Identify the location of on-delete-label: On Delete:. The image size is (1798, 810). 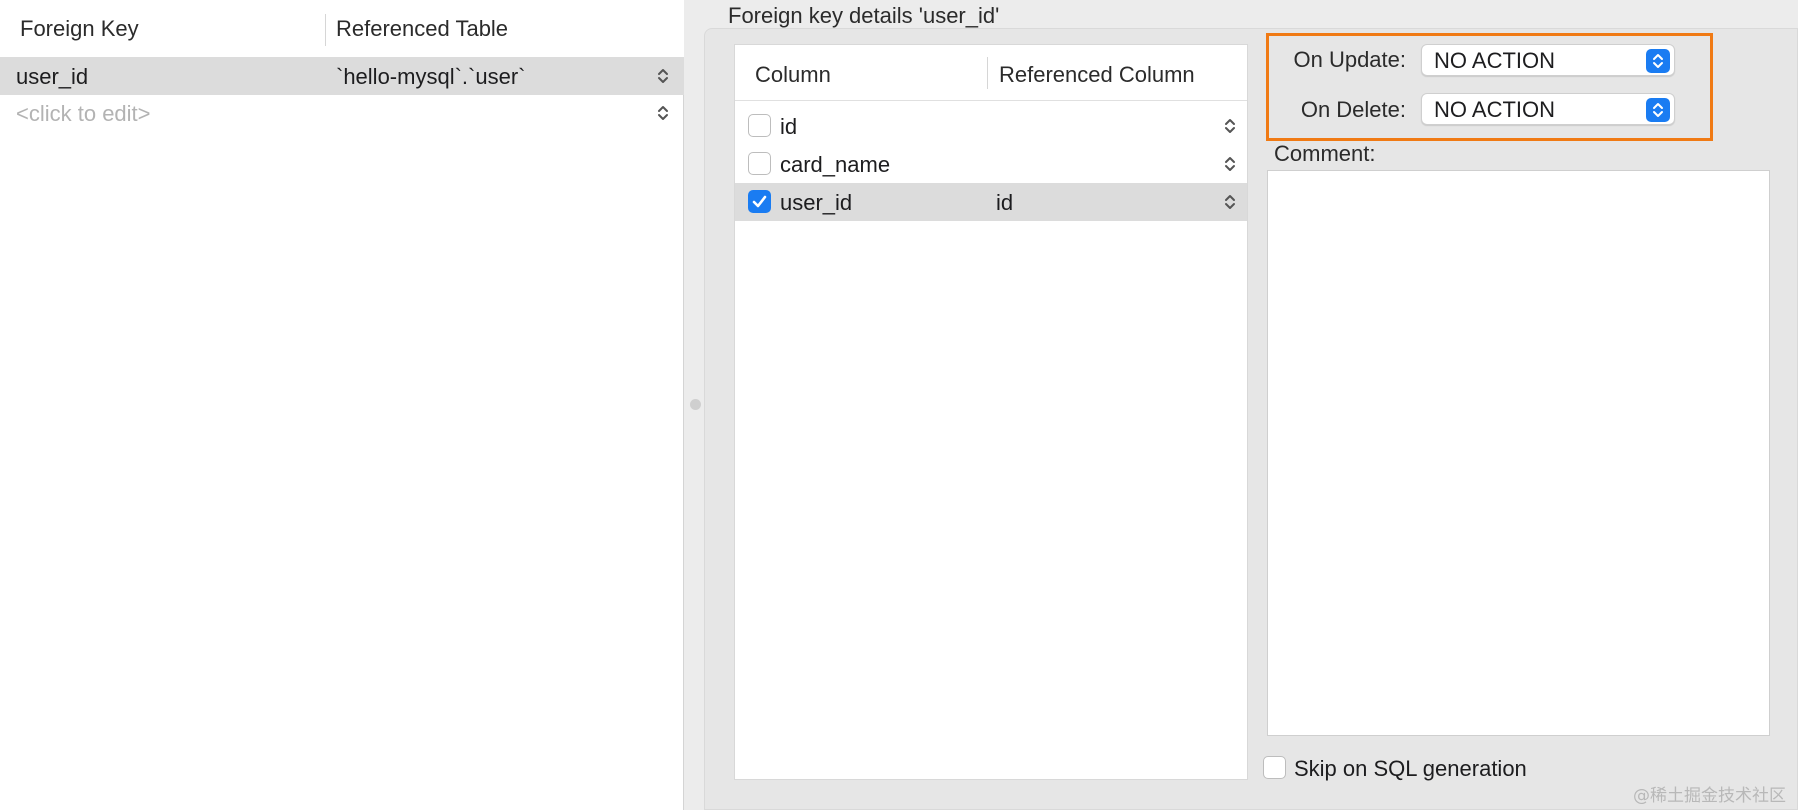
(1353, 109).